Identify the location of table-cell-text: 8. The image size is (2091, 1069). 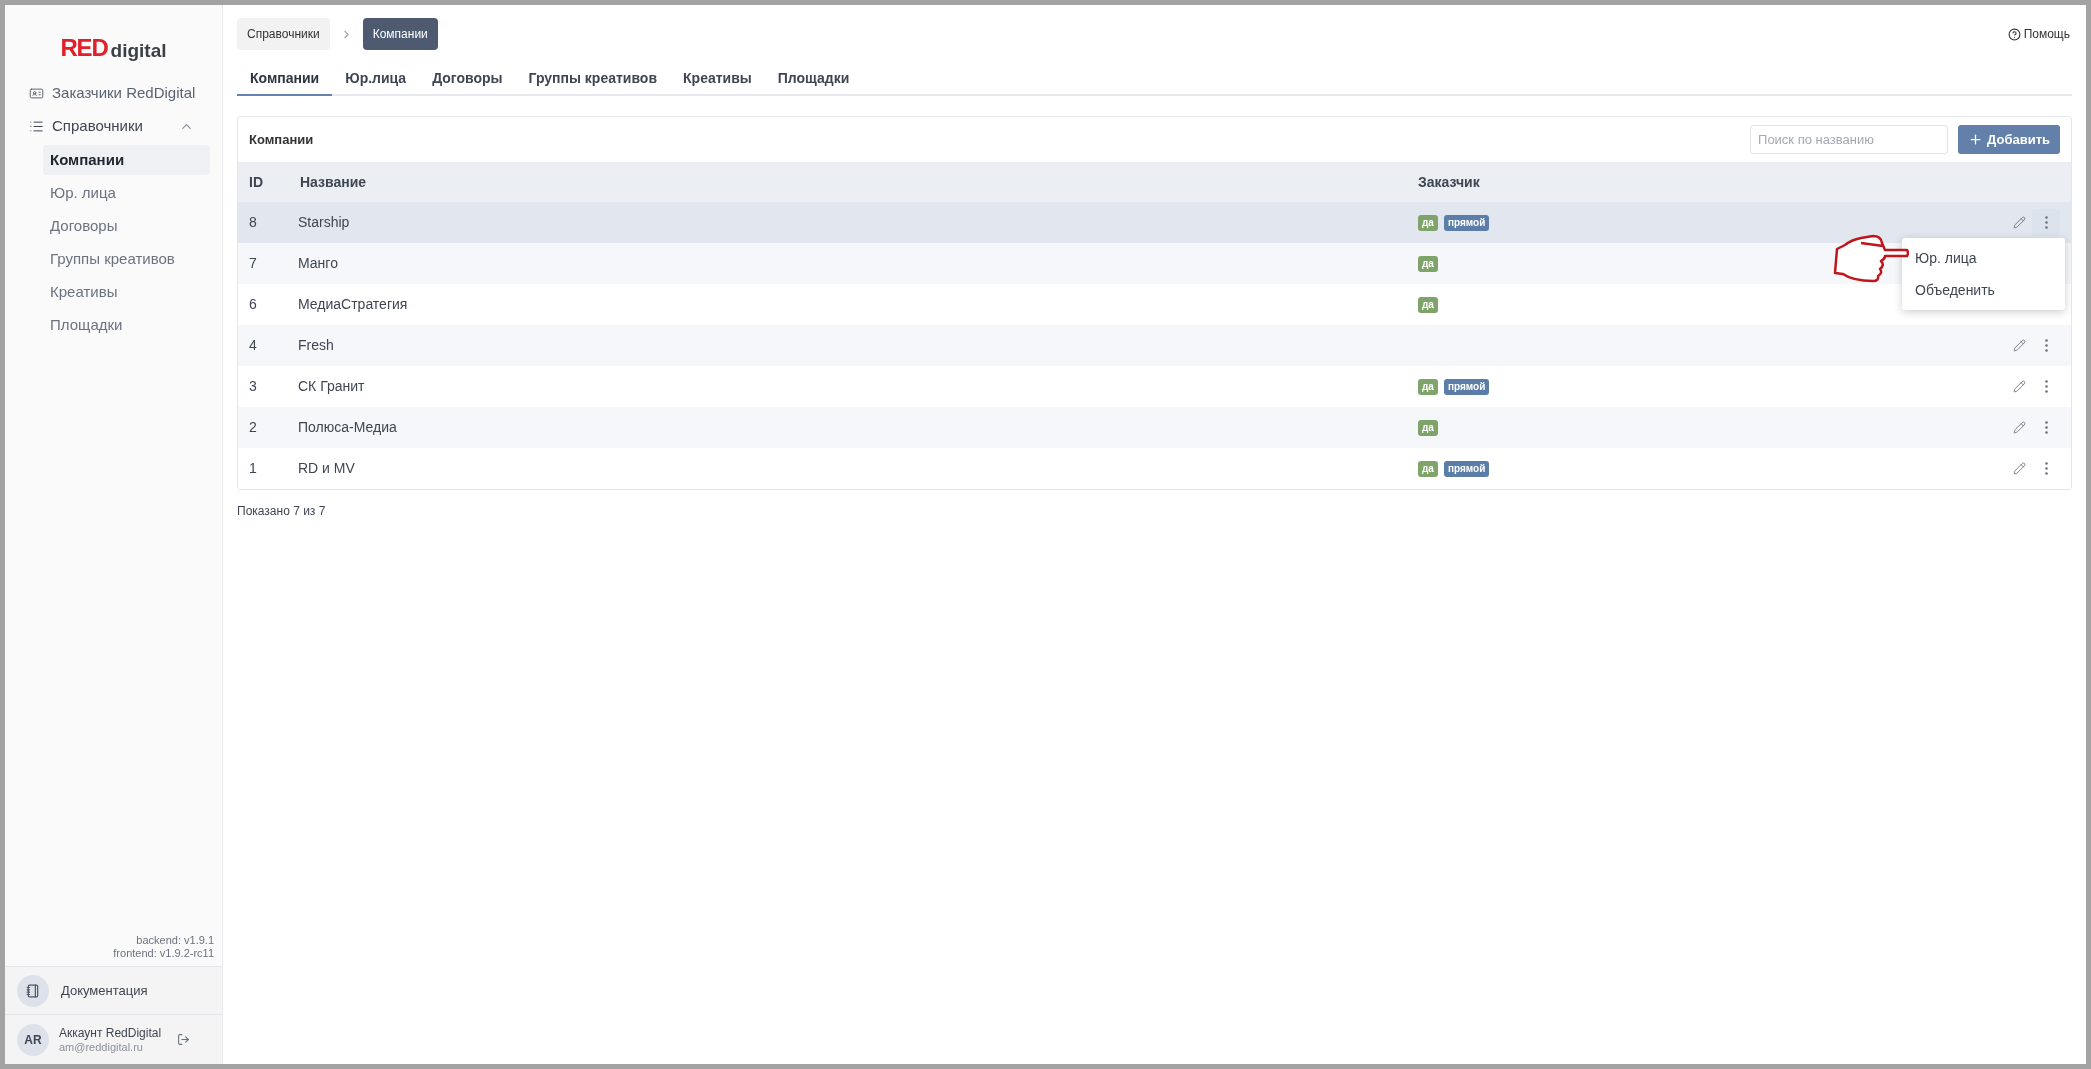
(253, 222).